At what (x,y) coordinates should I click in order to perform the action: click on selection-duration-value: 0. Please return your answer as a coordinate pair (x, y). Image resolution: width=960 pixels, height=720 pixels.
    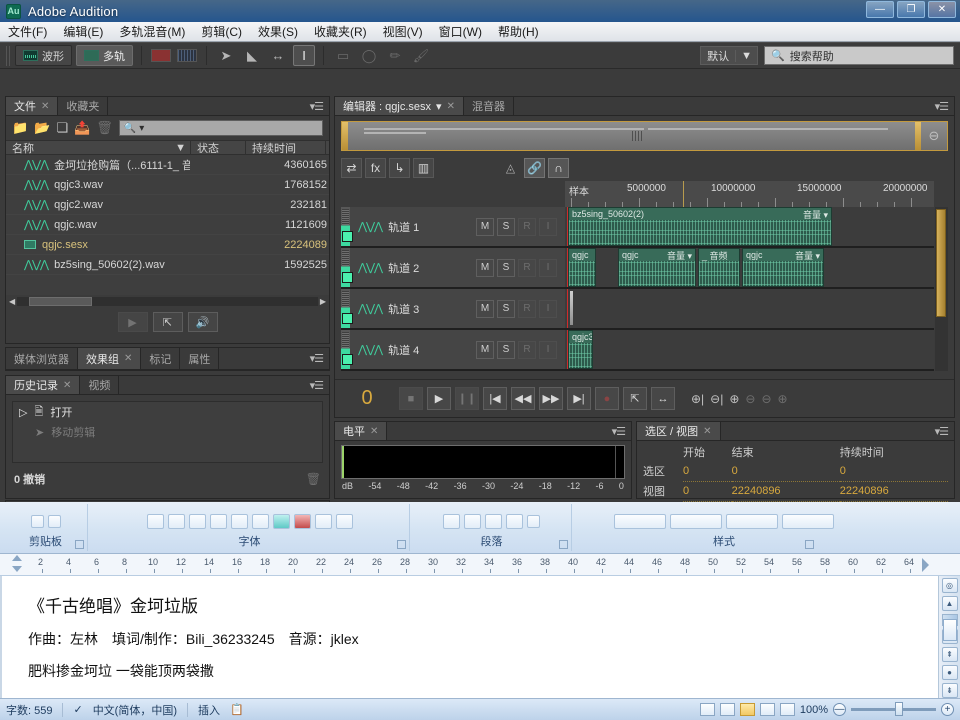
    Looking at the image, I should click on (893, 471).